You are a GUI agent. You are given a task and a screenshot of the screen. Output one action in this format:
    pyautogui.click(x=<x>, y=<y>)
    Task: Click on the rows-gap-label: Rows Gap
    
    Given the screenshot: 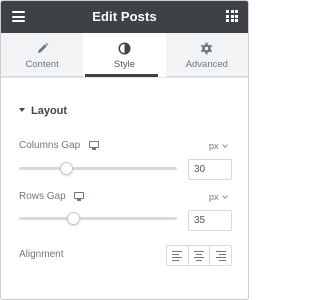 What is the action you would take?
    pyautogui.click(x=52, y=196)
    